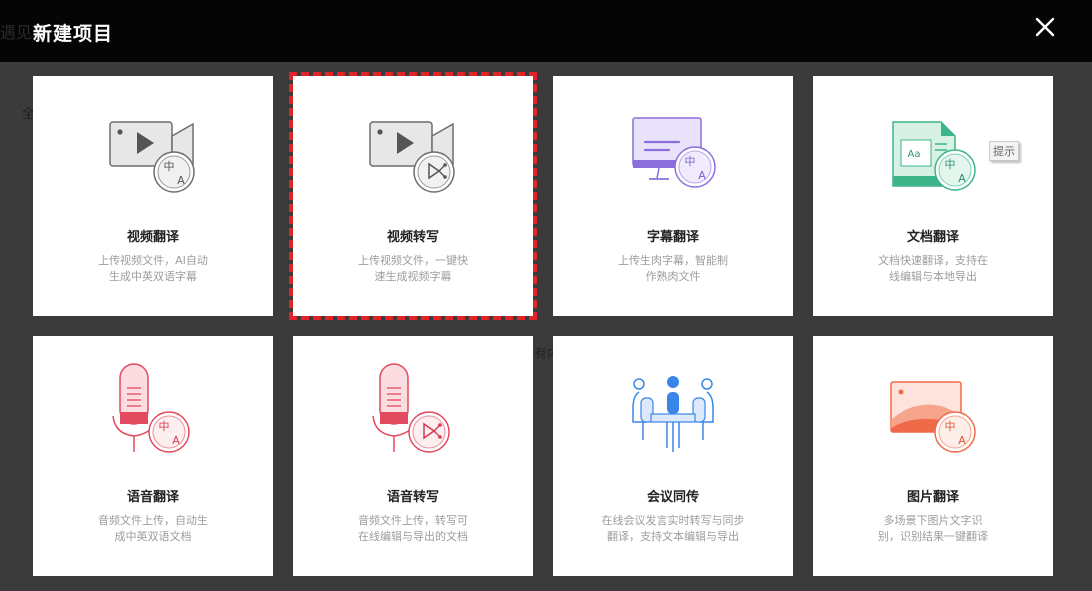 Image resolution: width=1092 pixels, height=591 pixels. Describe the element at coordinates (673, 268) in the screenshot. I see `card-description: 上传生肉字幕，智能制 作熟肉文件` at that location.